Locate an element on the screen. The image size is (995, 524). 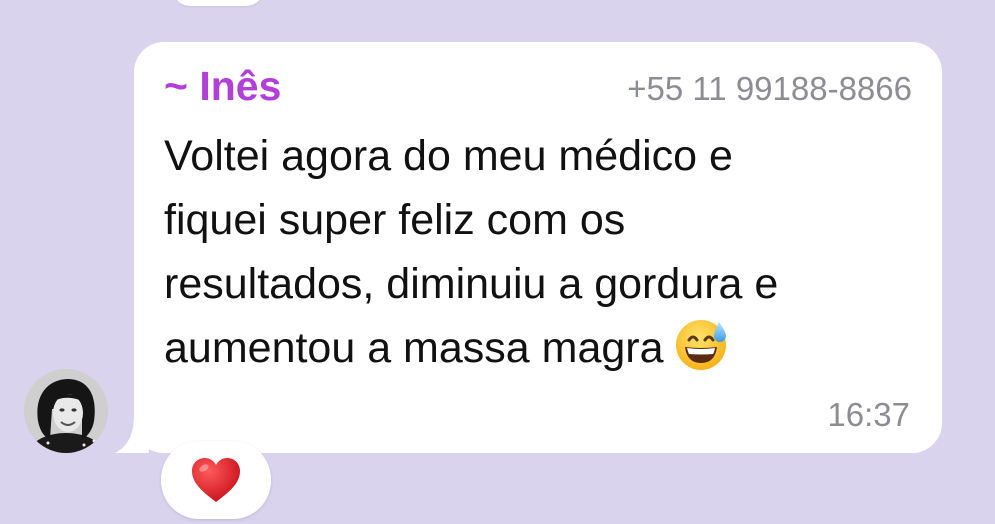
avatar-photo is located at coordinates (66, 411).